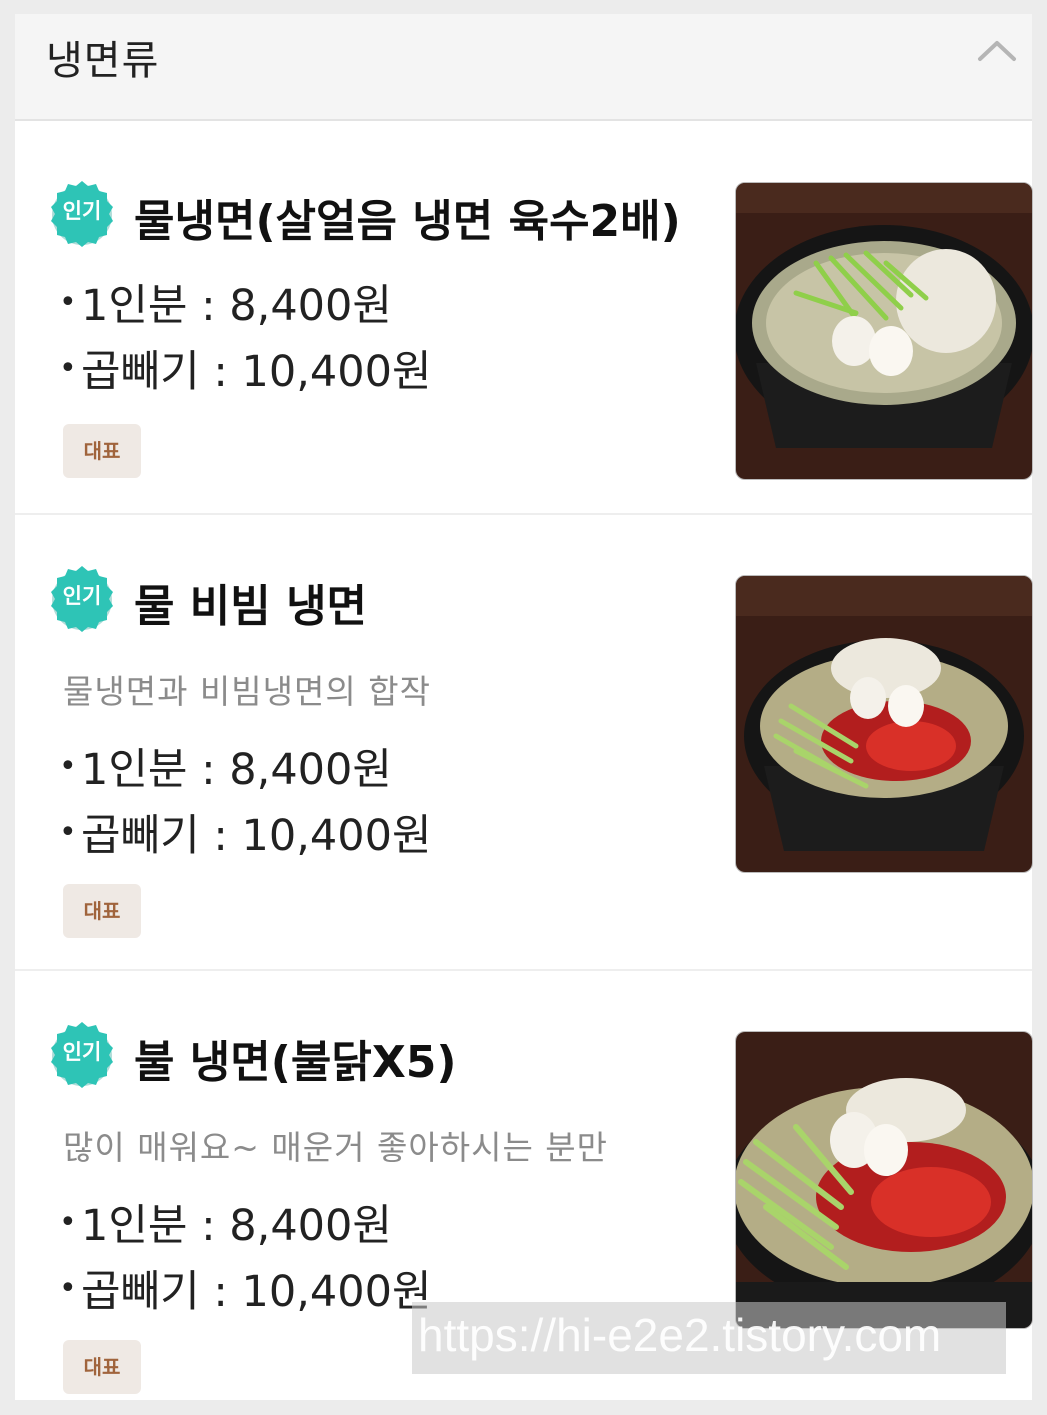 Image resolution: width=1047 pixels, height=1415 pixels. What do you see at coordinates (884, 331) in the screenshot?
I see `mul-naengmyeon-photo` at bounding box center [884, 331].